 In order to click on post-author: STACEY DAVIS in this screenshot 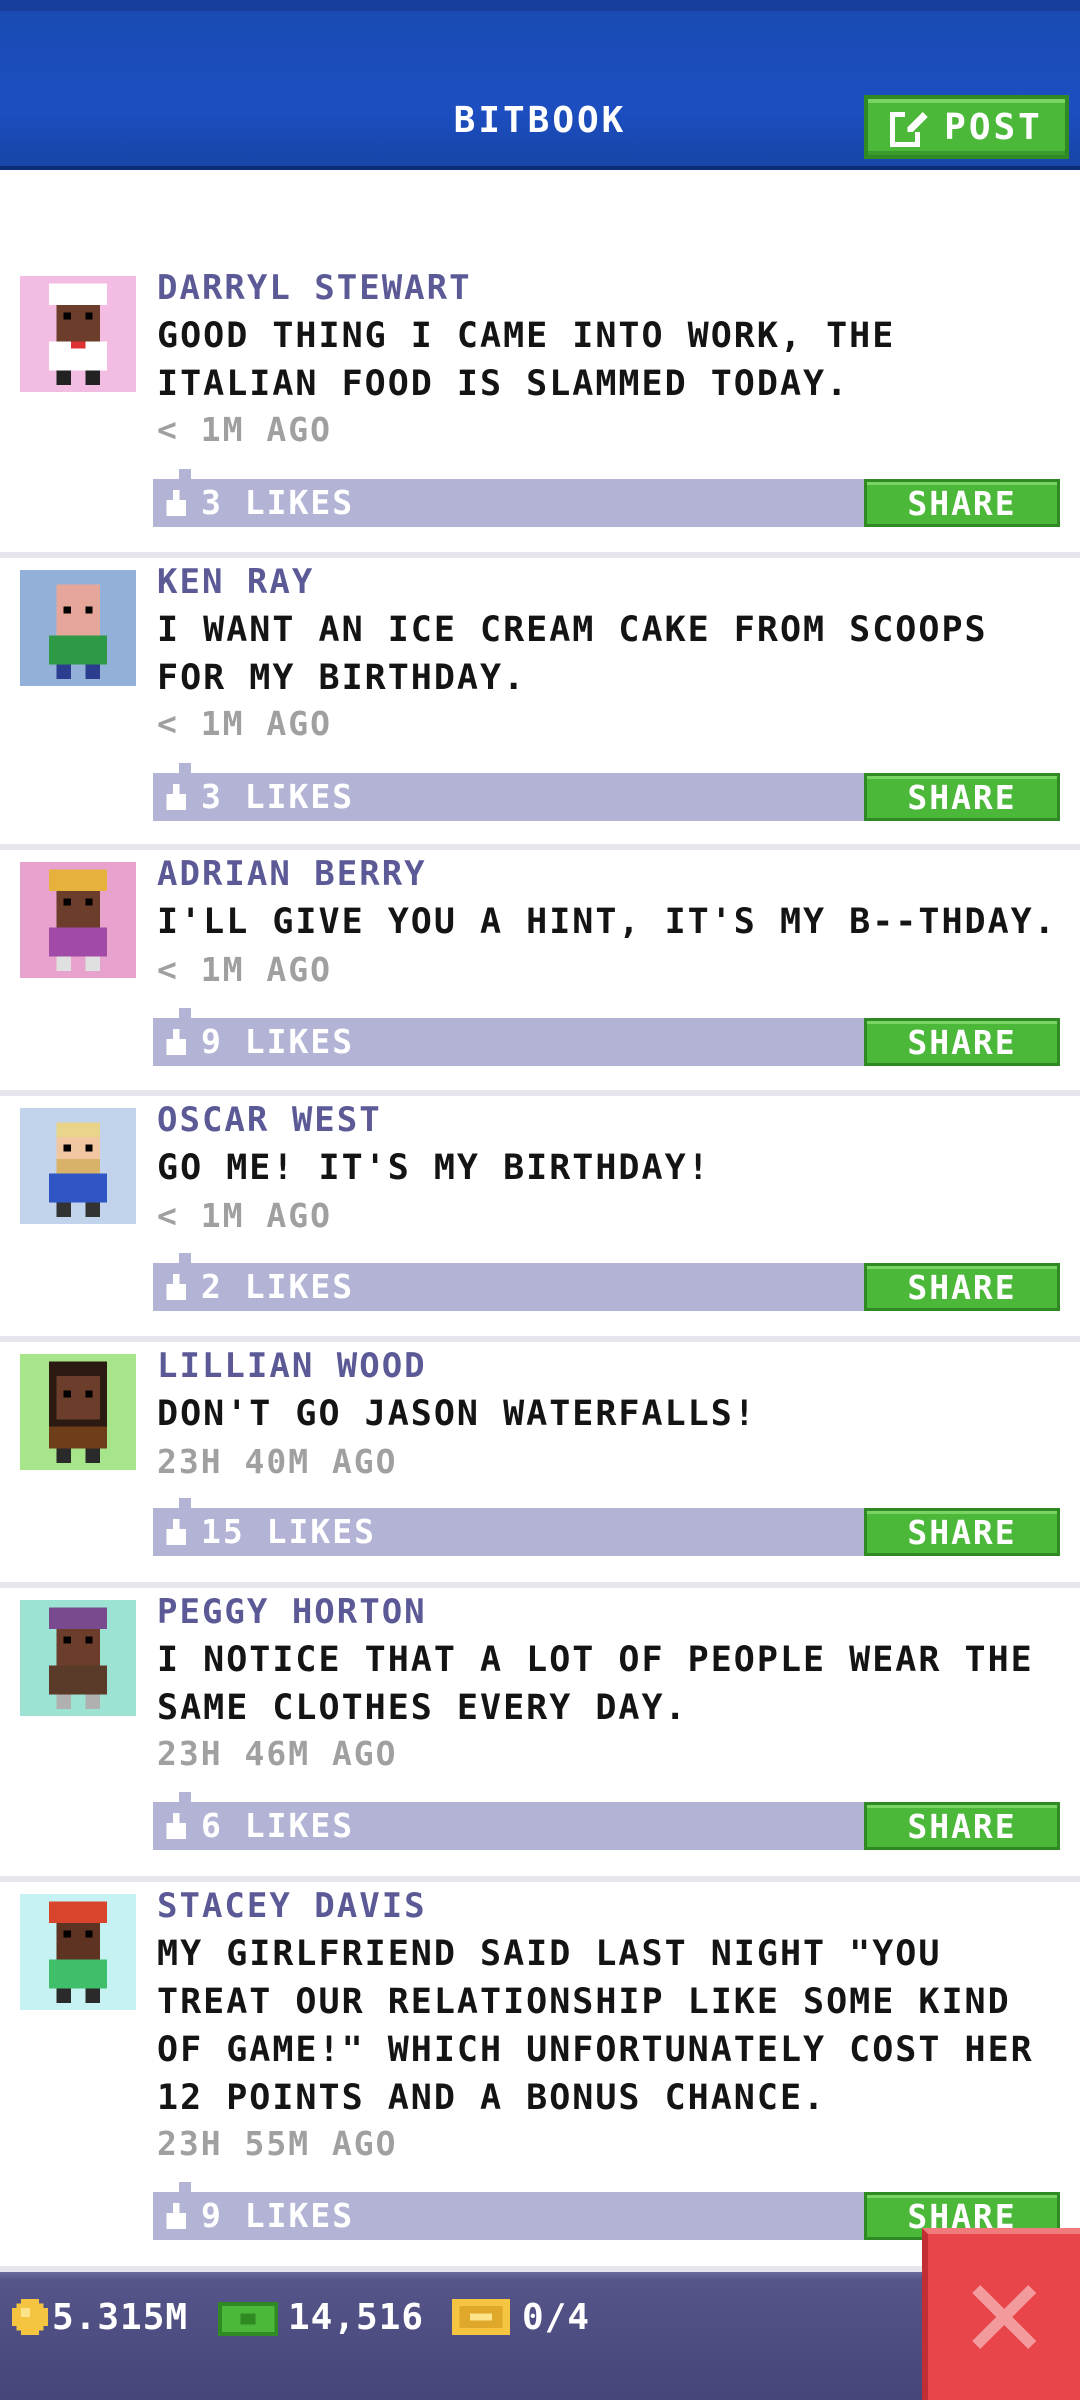, I will do `click(292, 1906)`.